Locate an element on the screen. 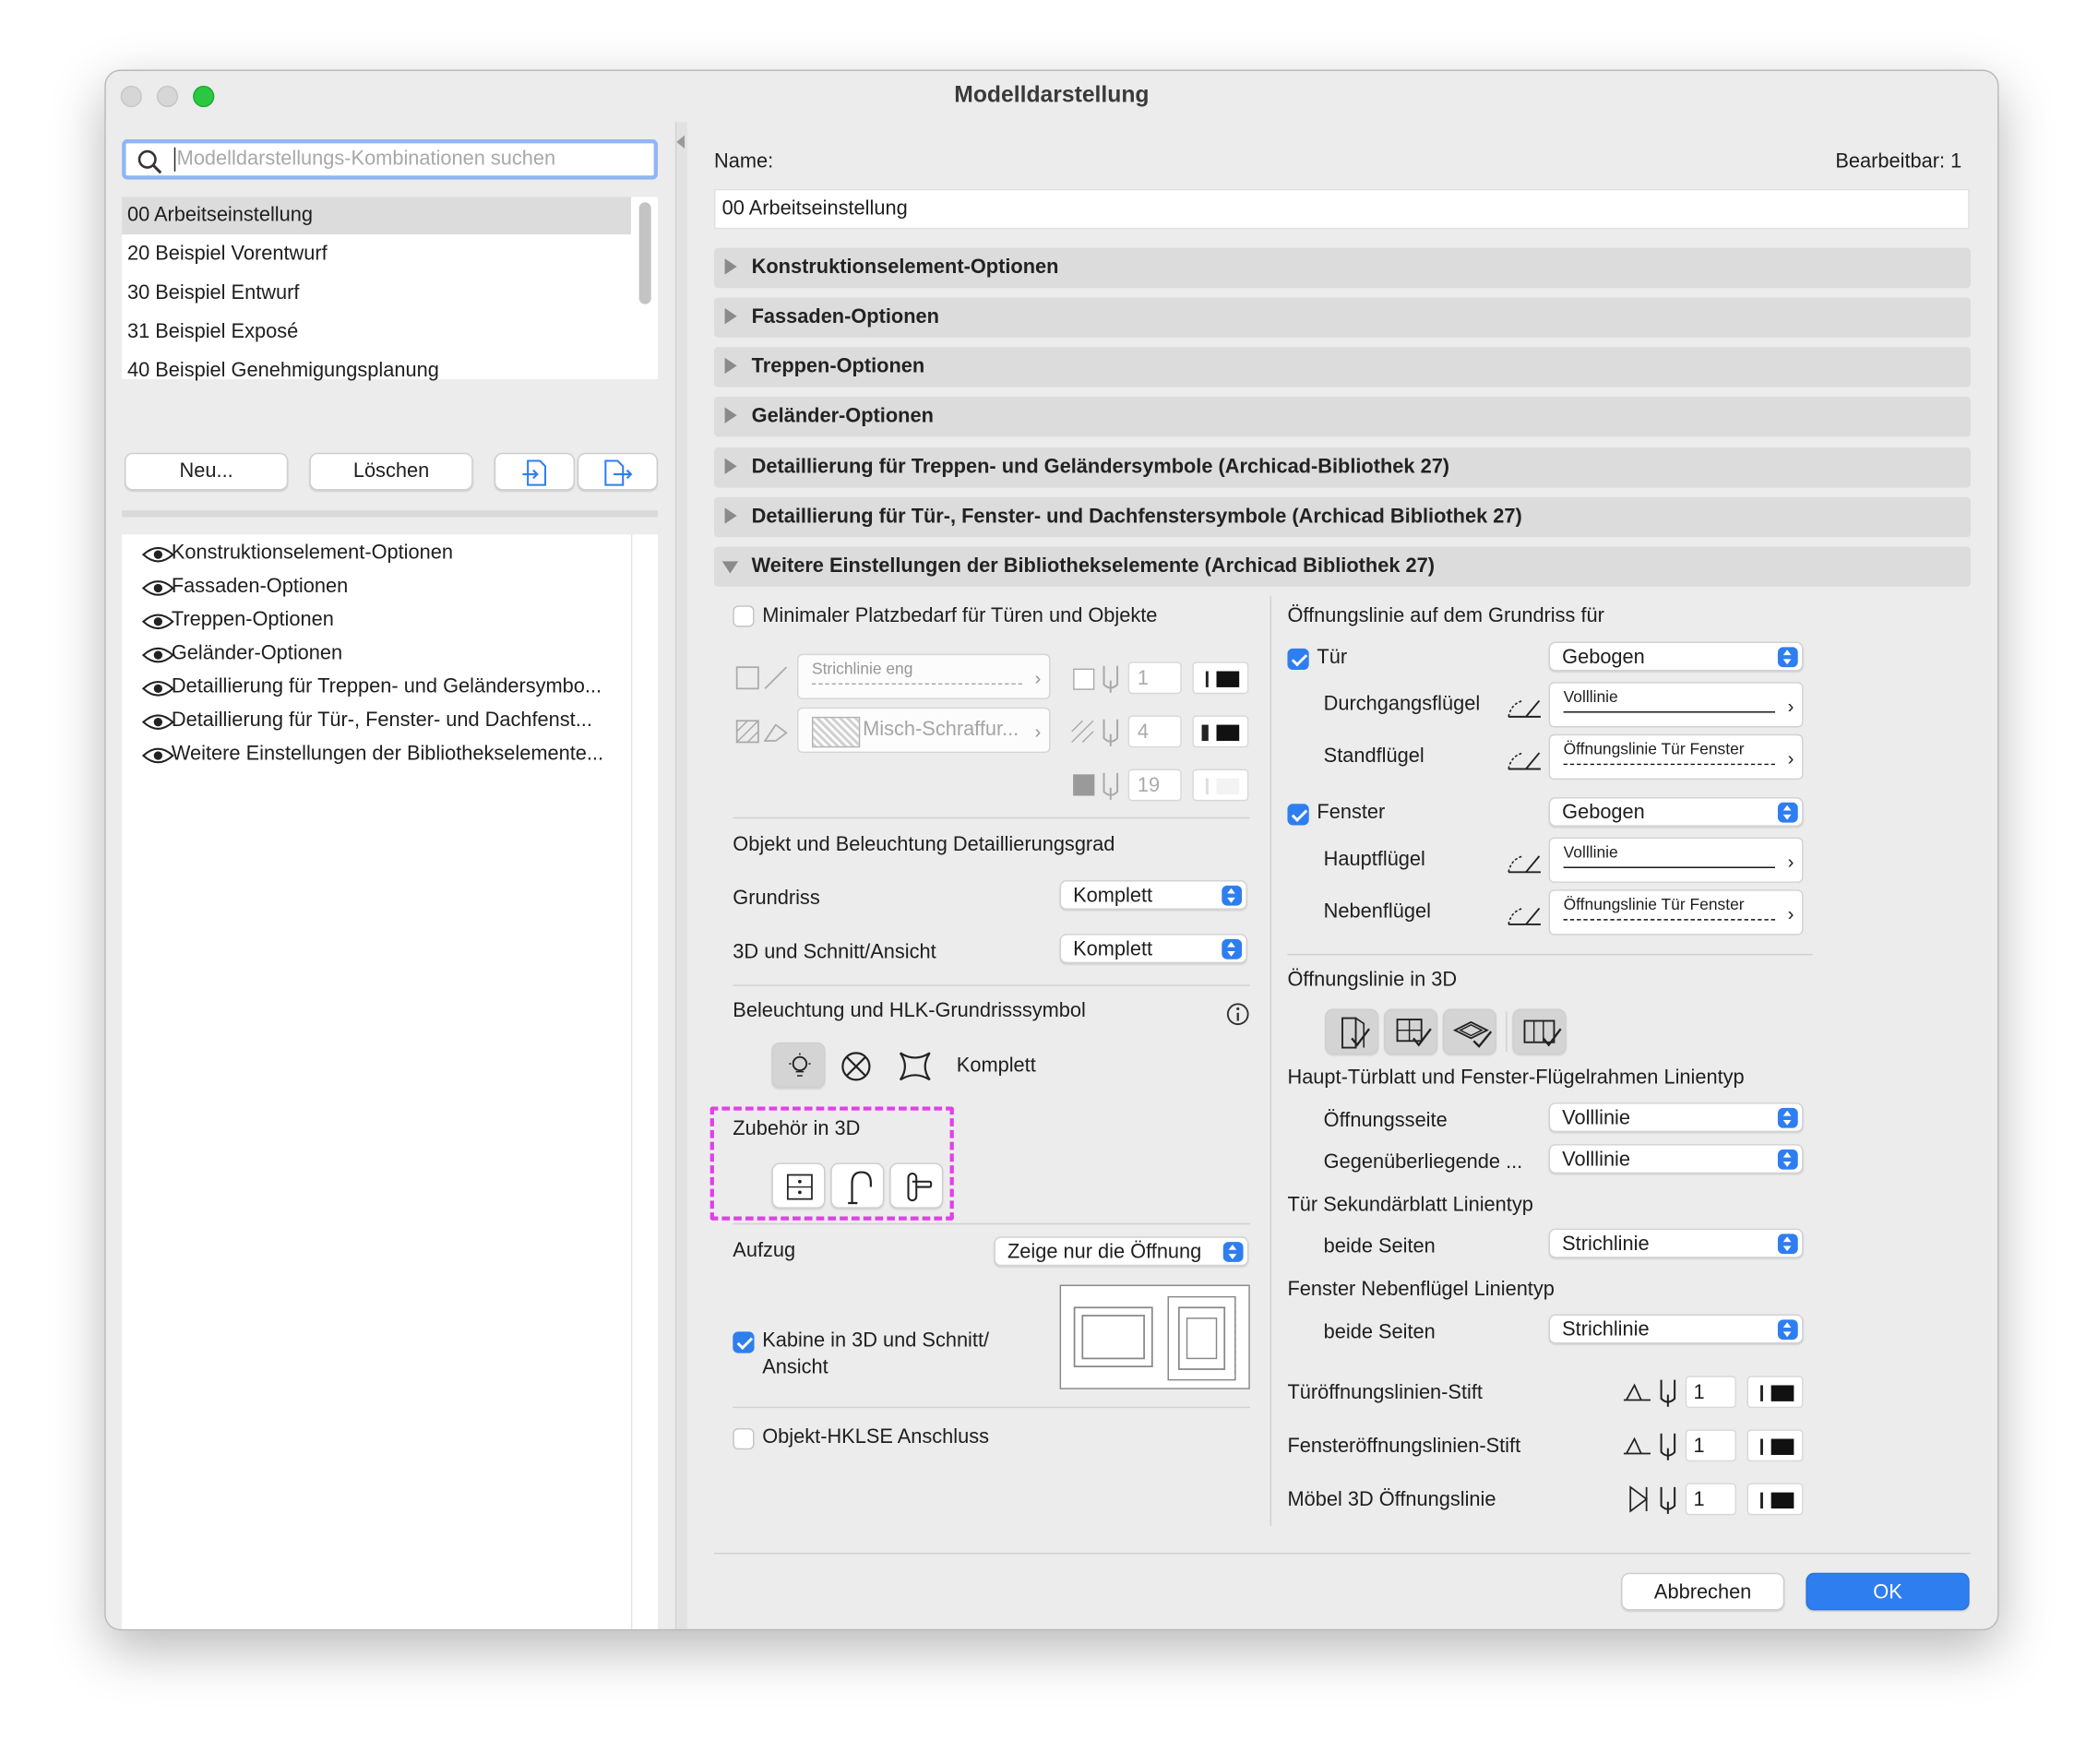  section-title: Fassaden-Optionen is located at coordinates (845, 316).